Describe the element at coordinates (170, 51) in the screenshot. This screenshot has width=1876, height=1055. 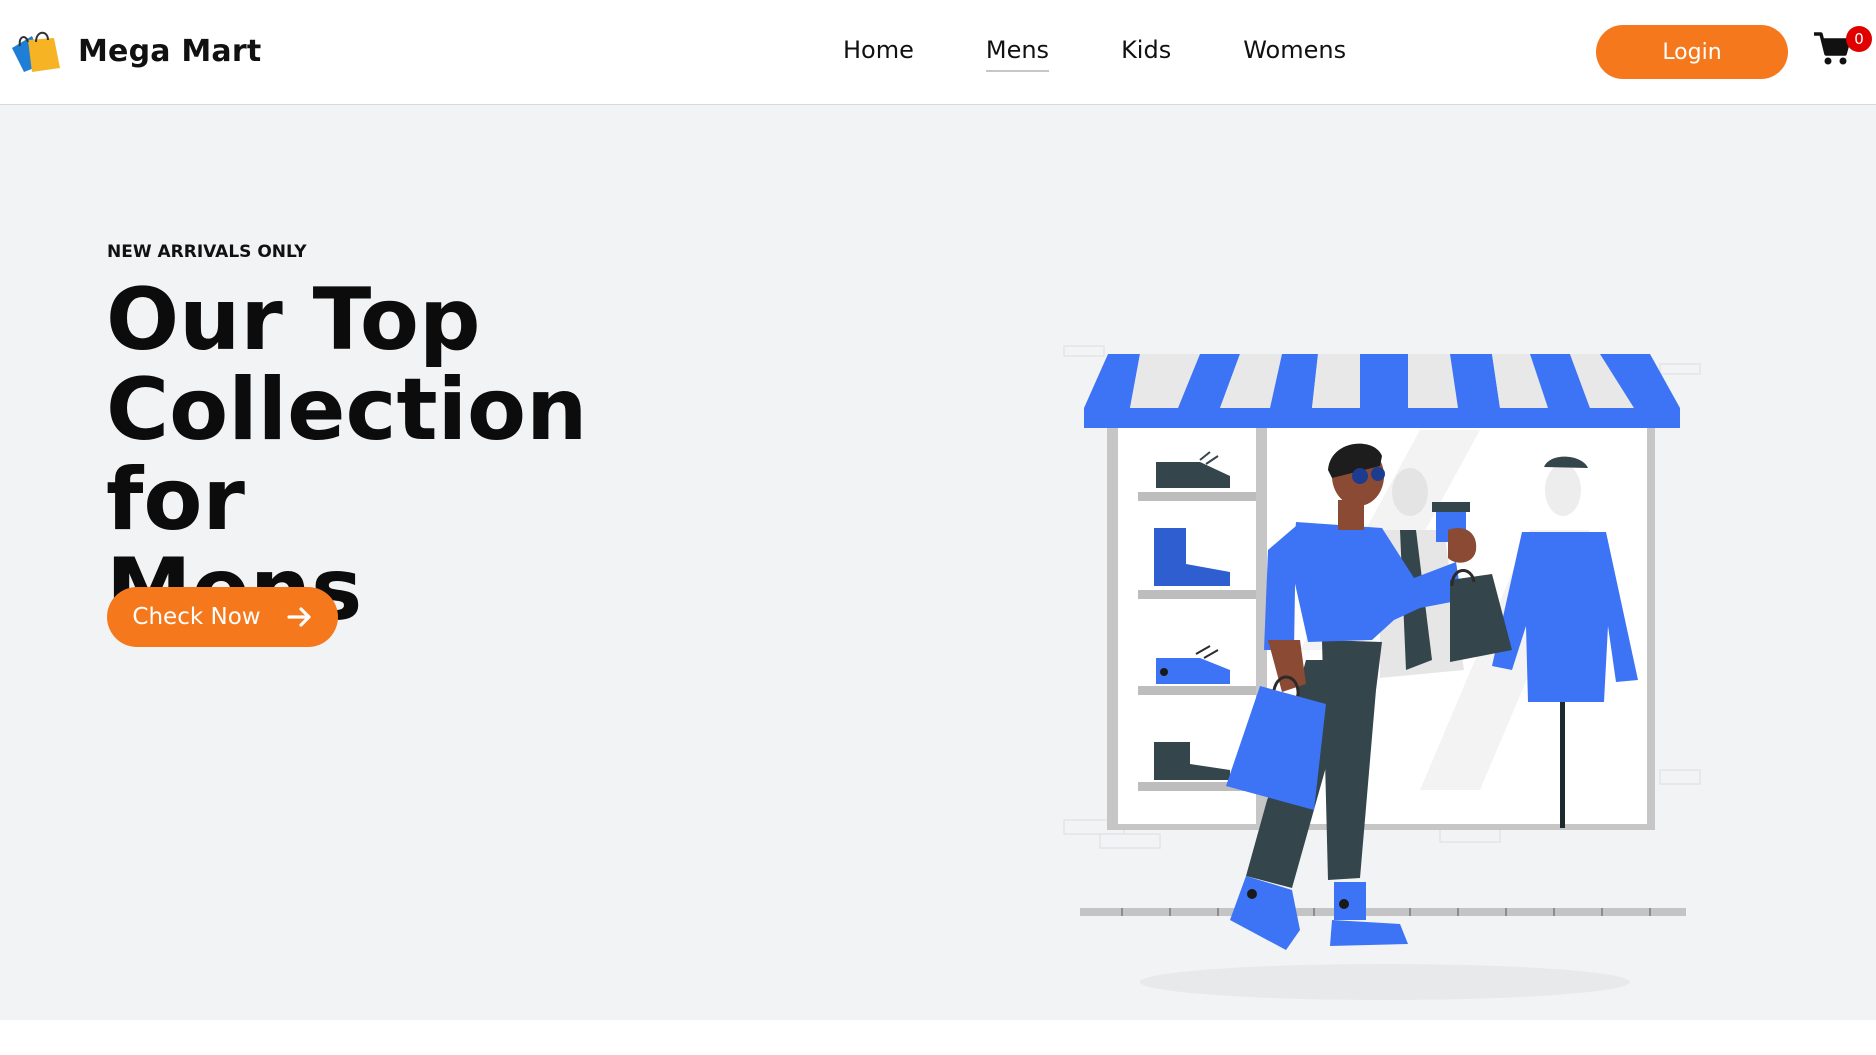
I see `brand-name: Mega Mart` at that location.